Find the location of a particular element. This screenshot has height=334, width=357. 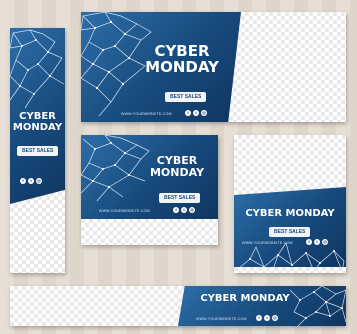

square-title: CYBER MONDAY is located at coordinates (290, 213).